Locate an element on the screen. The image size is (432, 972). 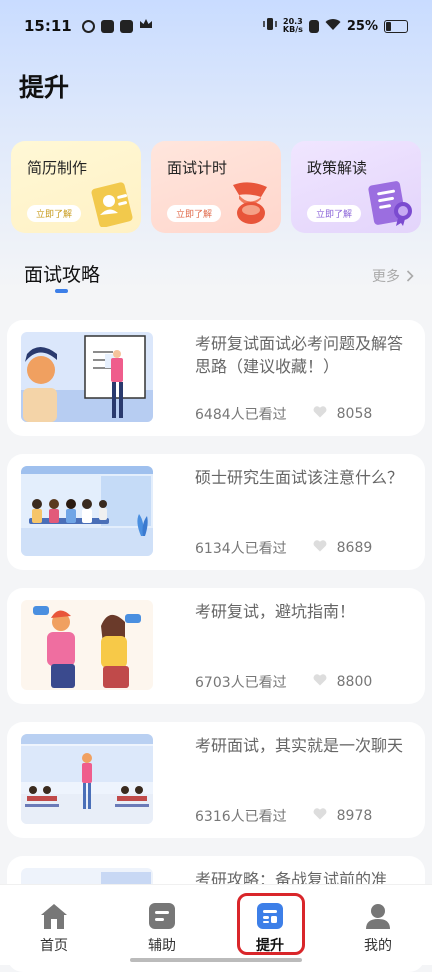
feature-card-policy: 政策解读 立即了解 is located at coordinates (356, 187).